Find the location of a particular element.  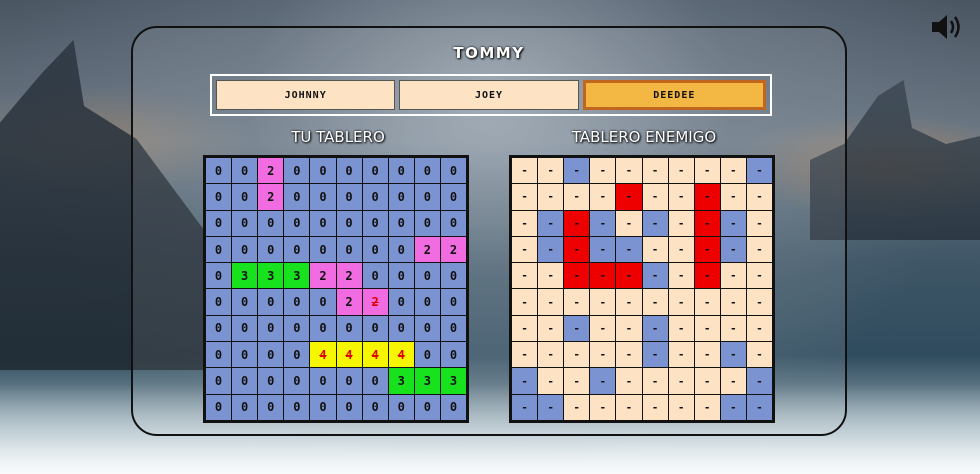

tab-joey: JOEY is located at coordinates (489, 95).